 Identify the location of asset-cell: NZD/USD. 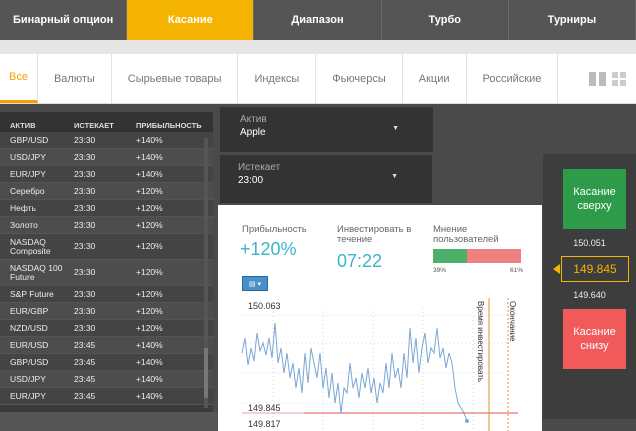
(29, 328).